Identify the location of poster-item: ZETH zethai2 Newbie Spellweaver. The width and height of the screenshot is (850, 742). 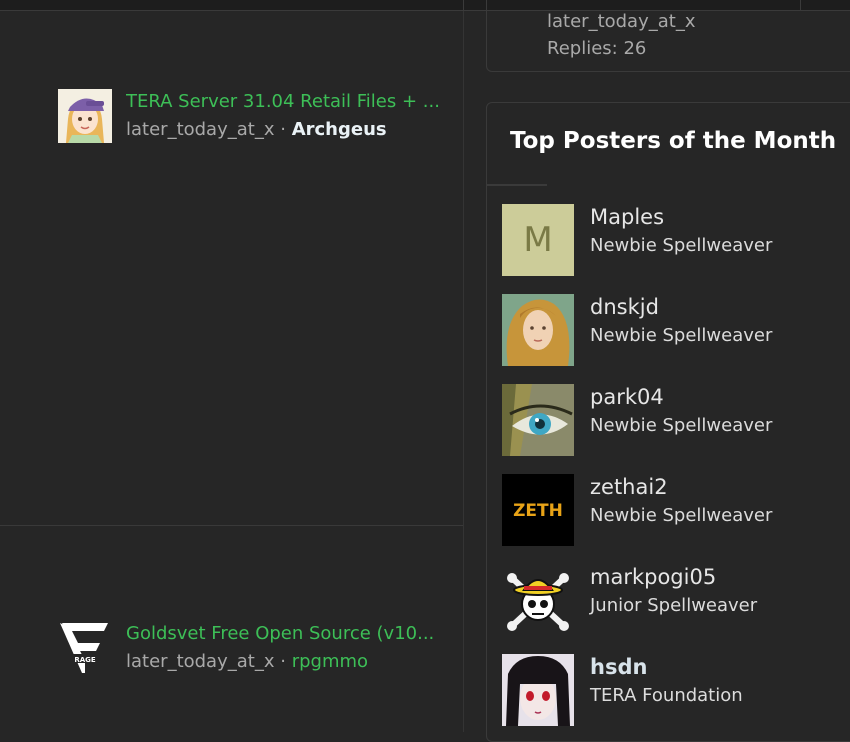
(672, 510).